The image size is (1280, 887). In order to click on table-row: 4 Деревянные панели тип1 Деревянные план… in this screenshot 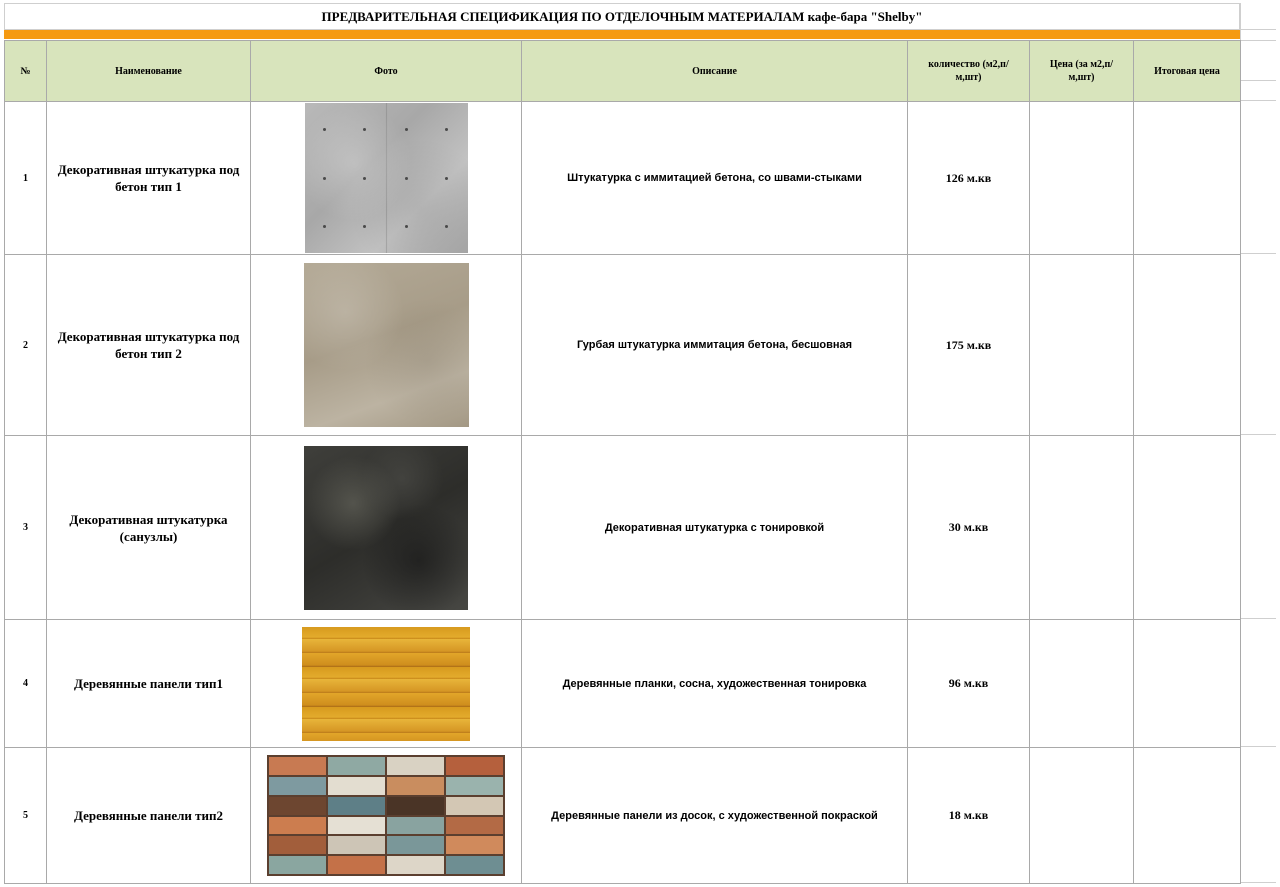, I will do `click(622, 683)`.